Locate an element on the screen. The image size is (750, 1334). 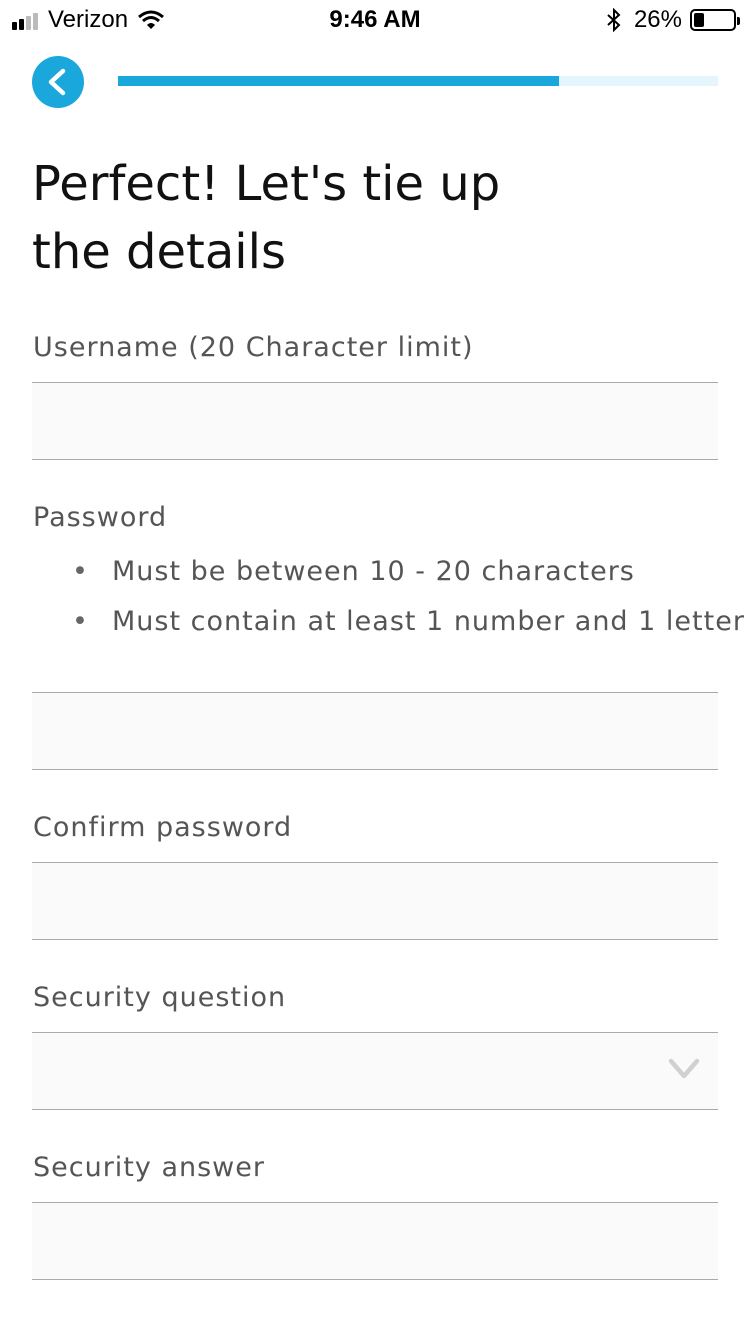
username-input is located at coordinates (375, 421).